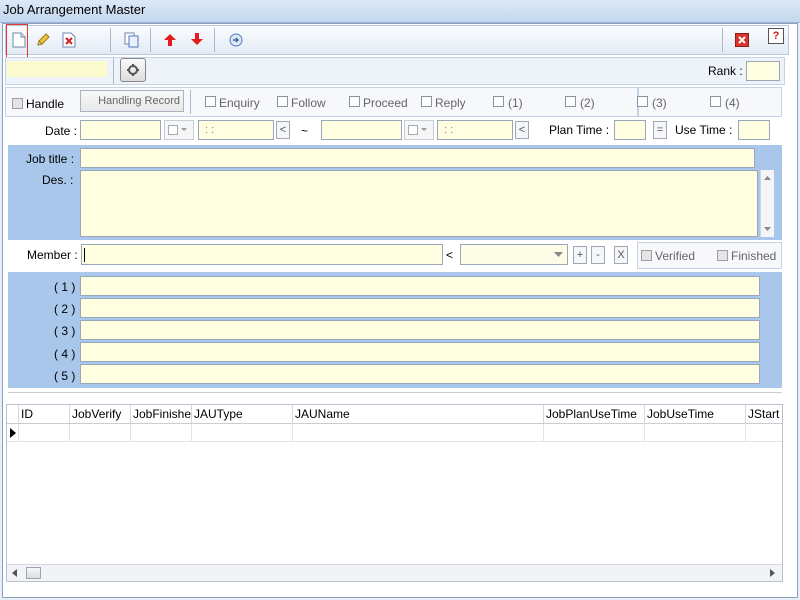 The width and height of the screenshot is (800, 600). I want to click on cell-jobplanusetime, so click(594, 433).